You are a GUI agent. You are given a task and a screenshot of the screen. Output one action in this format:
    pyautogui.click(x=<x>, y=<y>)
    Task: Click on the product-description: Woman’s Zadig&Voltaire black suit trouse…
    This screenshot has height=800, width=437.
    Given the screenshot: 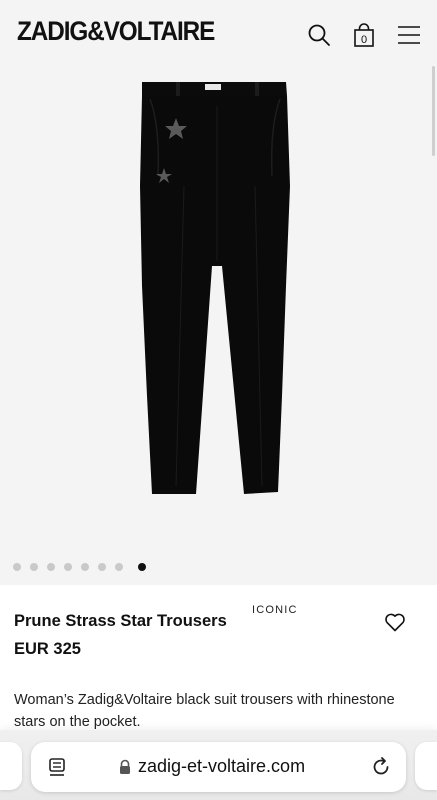 What is the action you would take?
    pyautogui.click(x=204, y=711)
    